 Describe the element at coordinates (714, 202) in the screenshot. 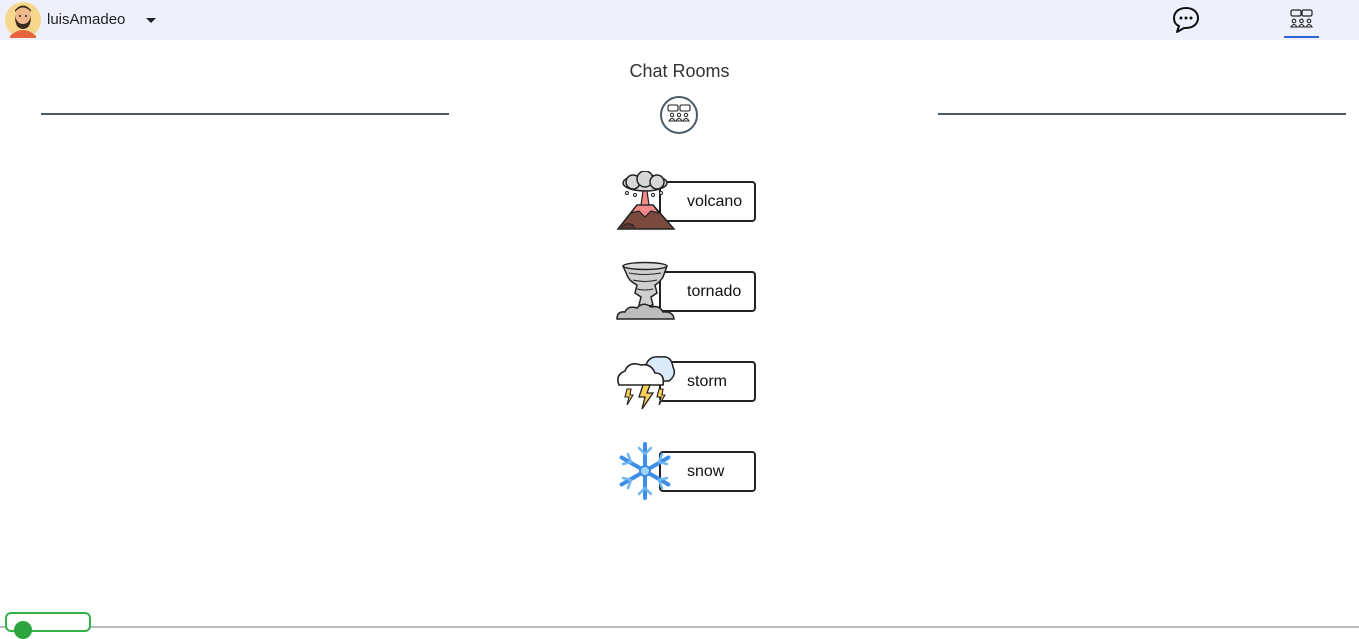

I see `room-label: volcano` at that location.